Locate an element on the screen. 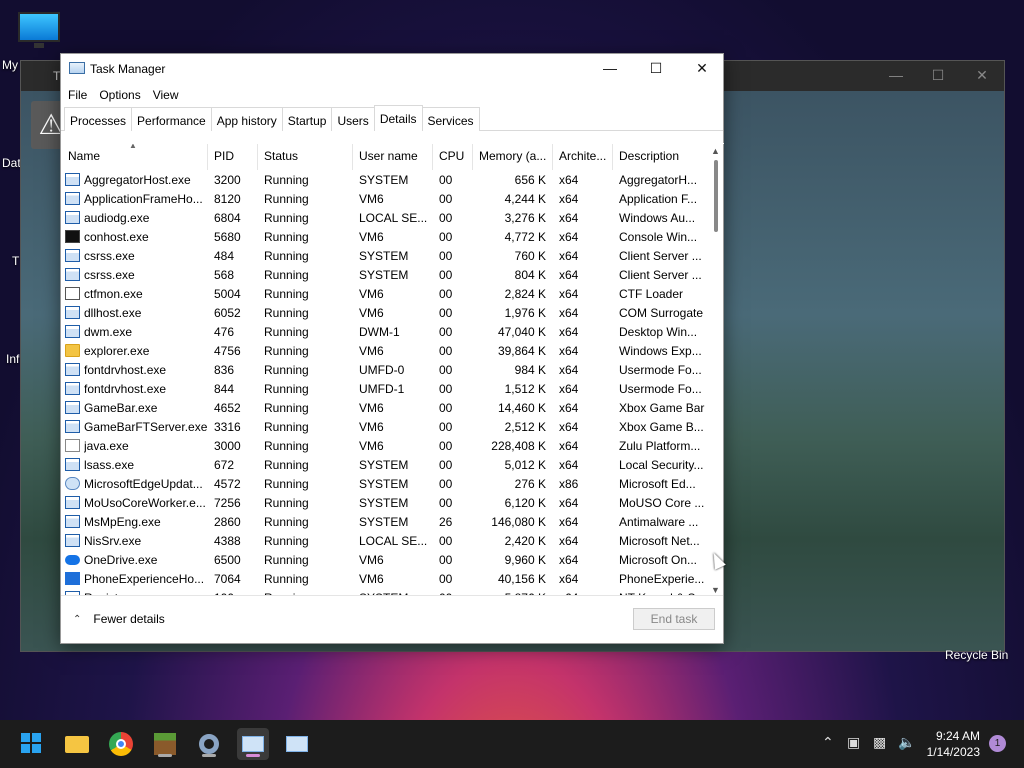 The height and width of the screenshot is (768, 1024). tab-details: Details is located at coordinates (398, 118).